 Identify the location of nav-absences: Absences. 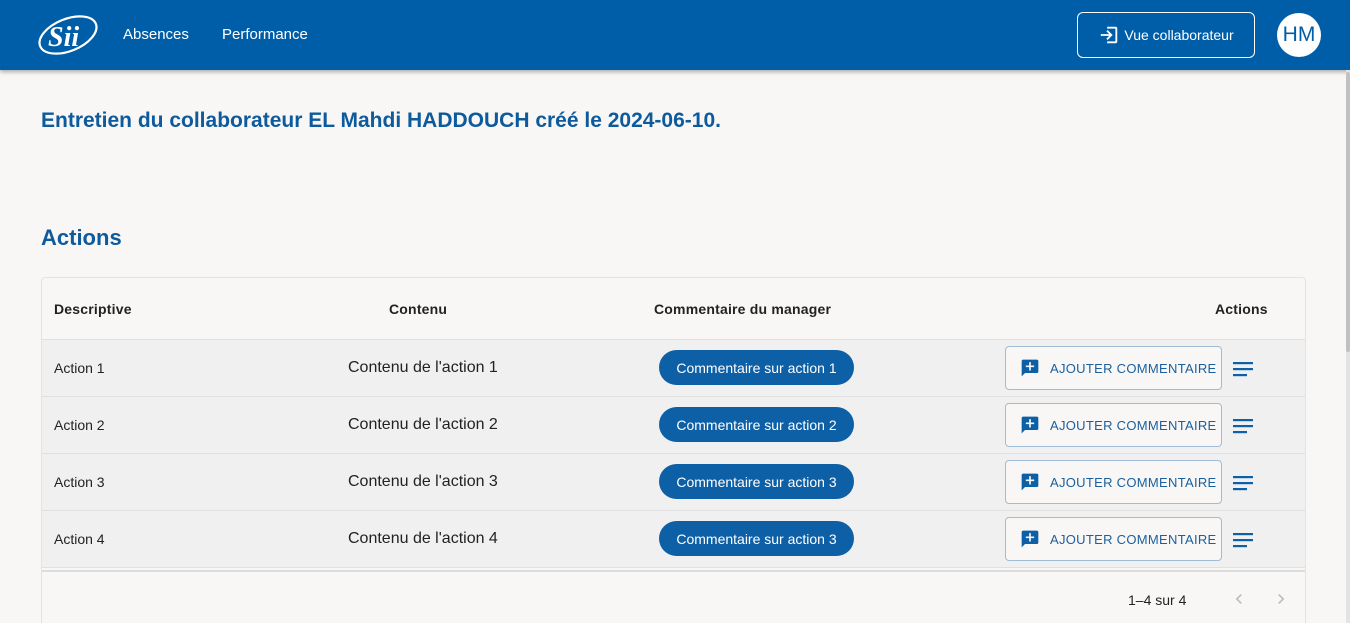
(156, 34).